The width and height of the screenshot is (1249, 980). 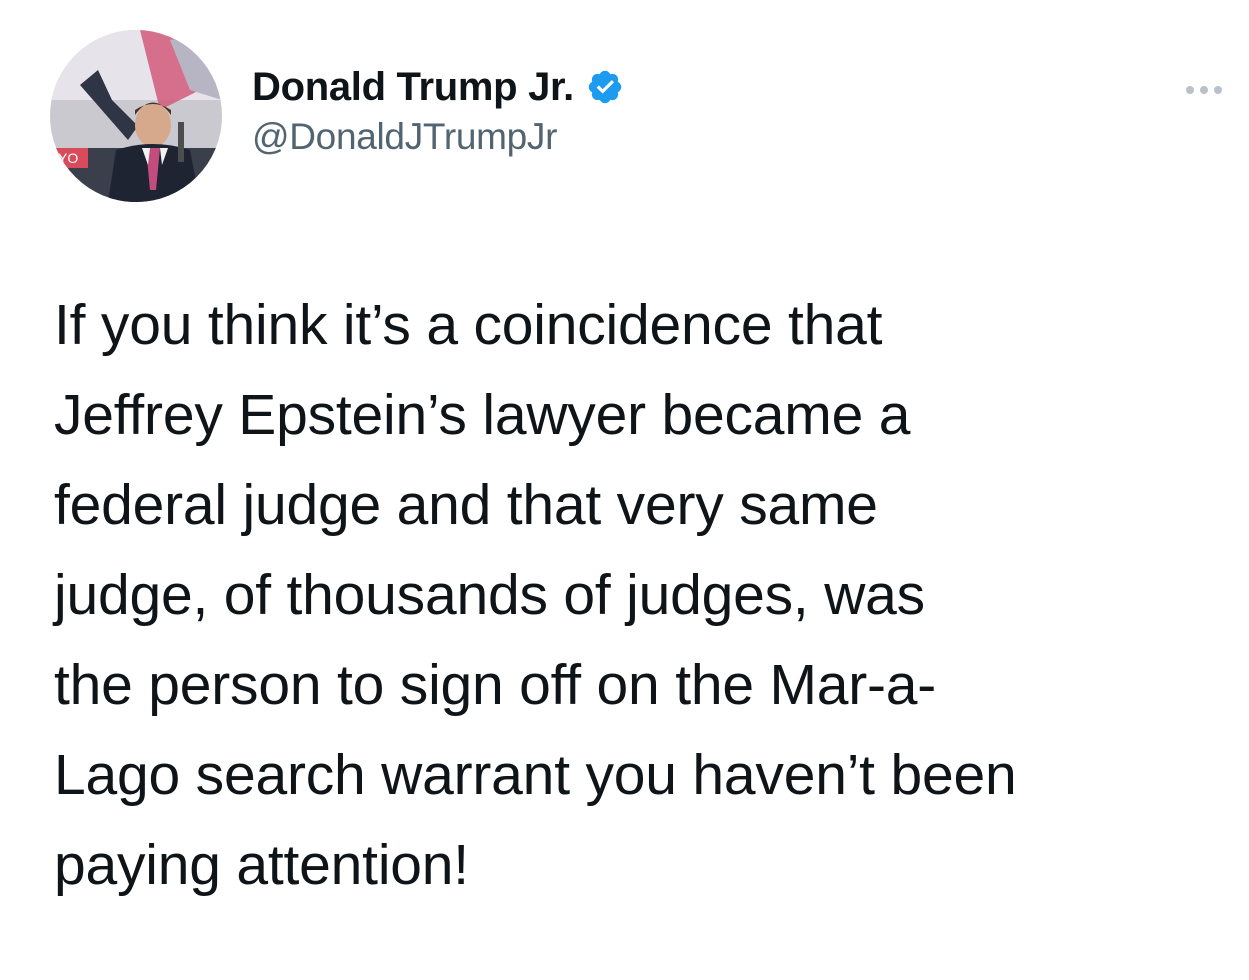 I want to click on author-display-name: Donald Trump Jr., so click(x=413, y=87).